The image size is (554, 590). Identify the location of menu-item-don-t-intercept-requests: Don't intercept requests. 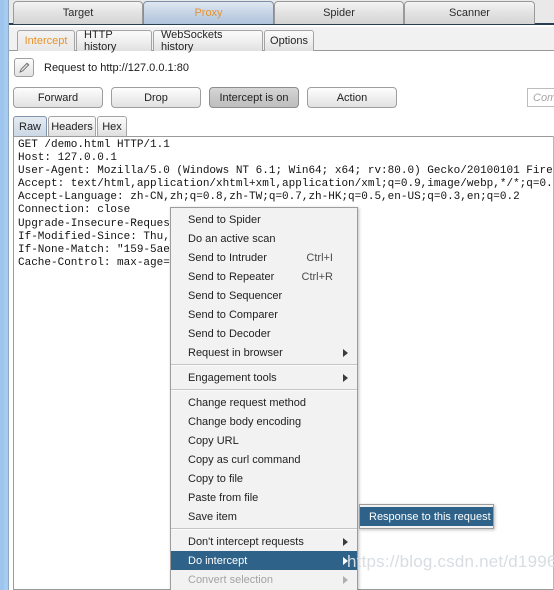
(264, 541).